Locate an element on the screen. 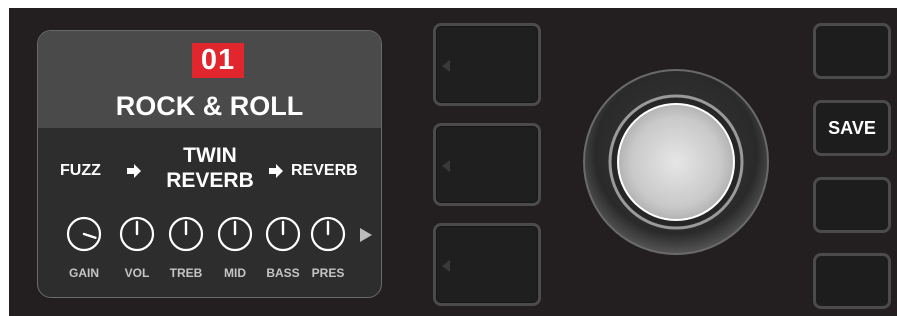 This screenshot has width=897, height=316. knob-vol is located at coordinates (137, 234).